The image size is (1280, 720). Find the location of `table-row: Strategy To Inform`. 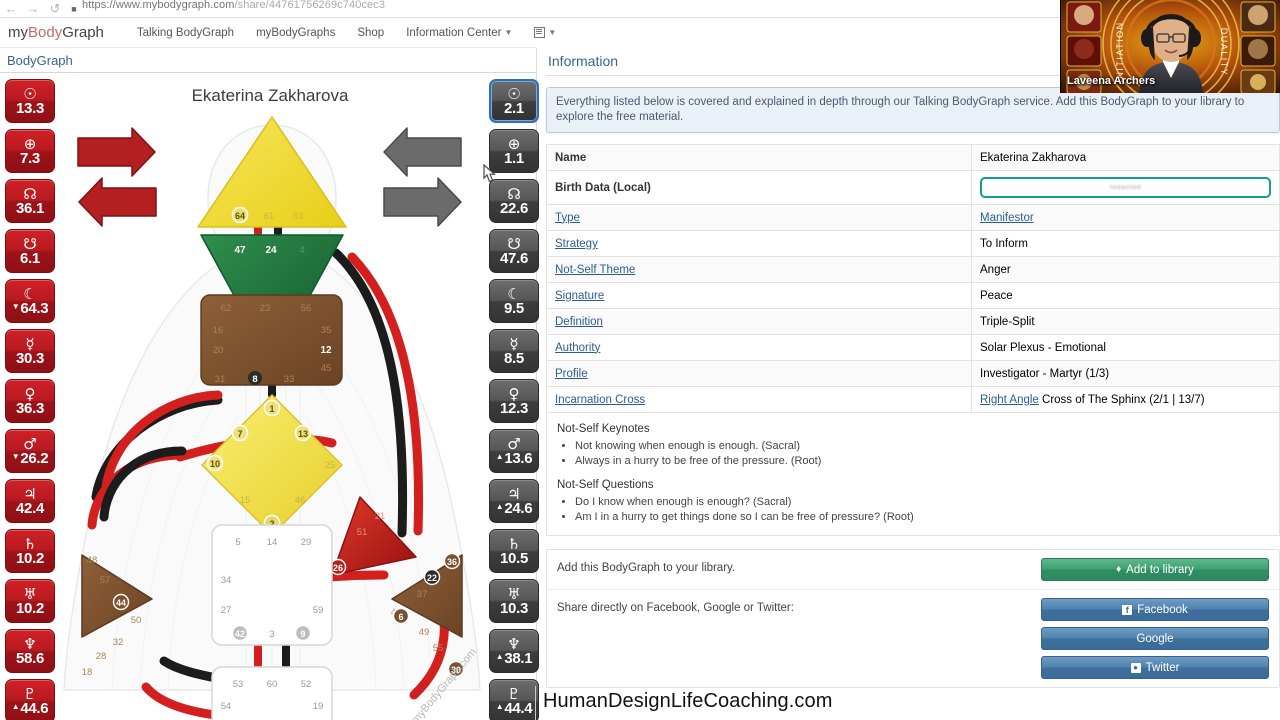

table-row: Strategy To Inform is located at coordinates (913, 243).